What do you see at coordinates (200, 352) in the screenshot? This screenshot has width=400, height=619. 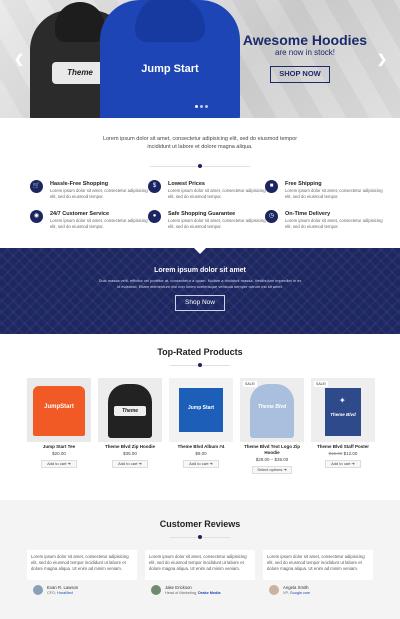 I see `products-section-title: Top-Rated Products` at bounding box center [200, 352].